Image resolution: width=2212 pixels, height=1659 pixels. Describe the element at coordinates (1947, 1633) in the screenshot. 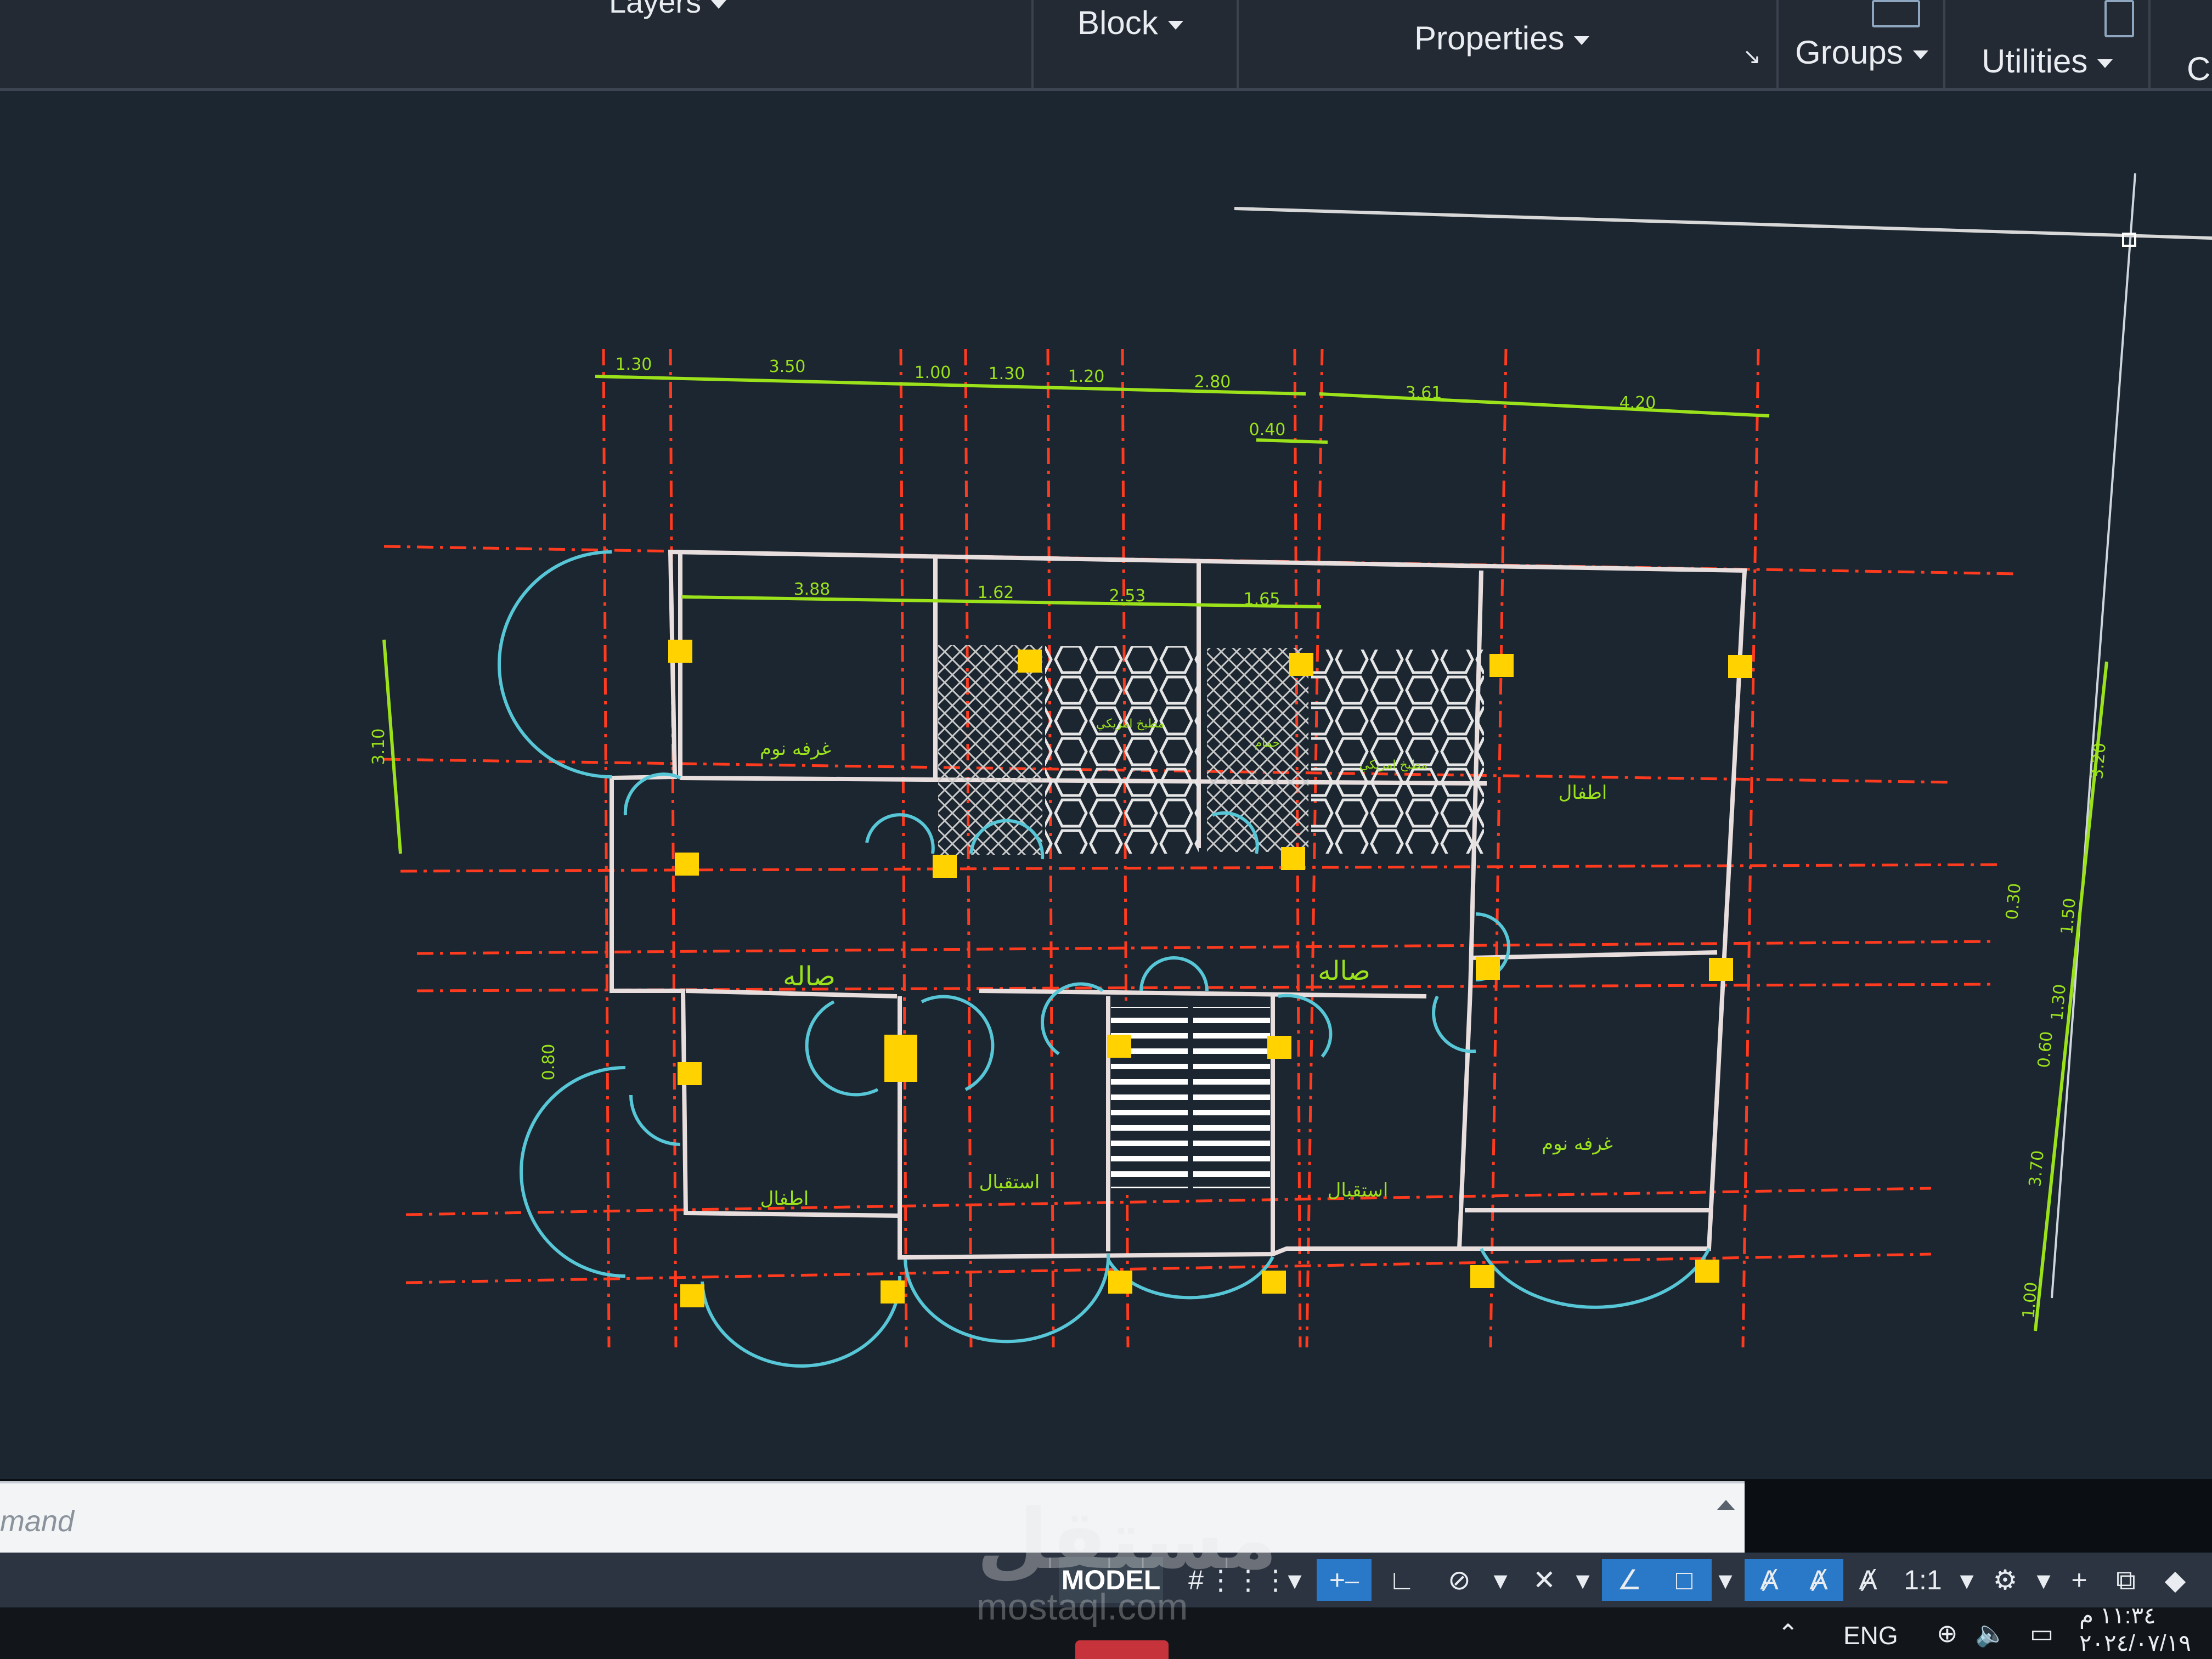

I see `globe-icon: ⊕` at that location.